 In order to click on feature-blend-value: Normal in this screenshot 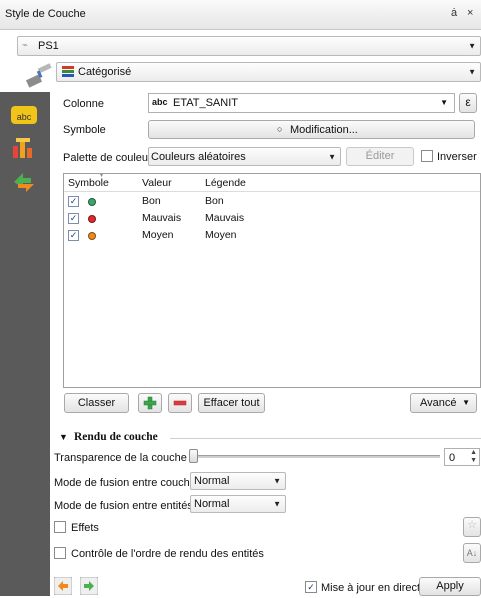, I will do `click(212, 504)`.